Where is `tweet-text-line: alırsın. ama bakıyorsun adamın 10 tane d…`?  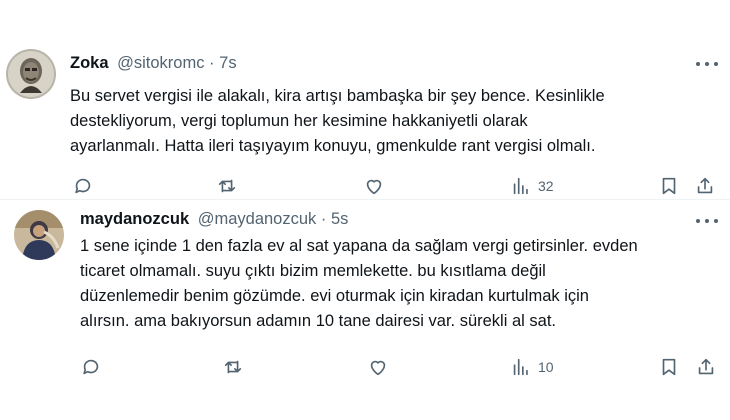
tweet-text-line: alırsın. ama bakıyorsun adamın 10 tane d… is located at coordinates (318, 321).